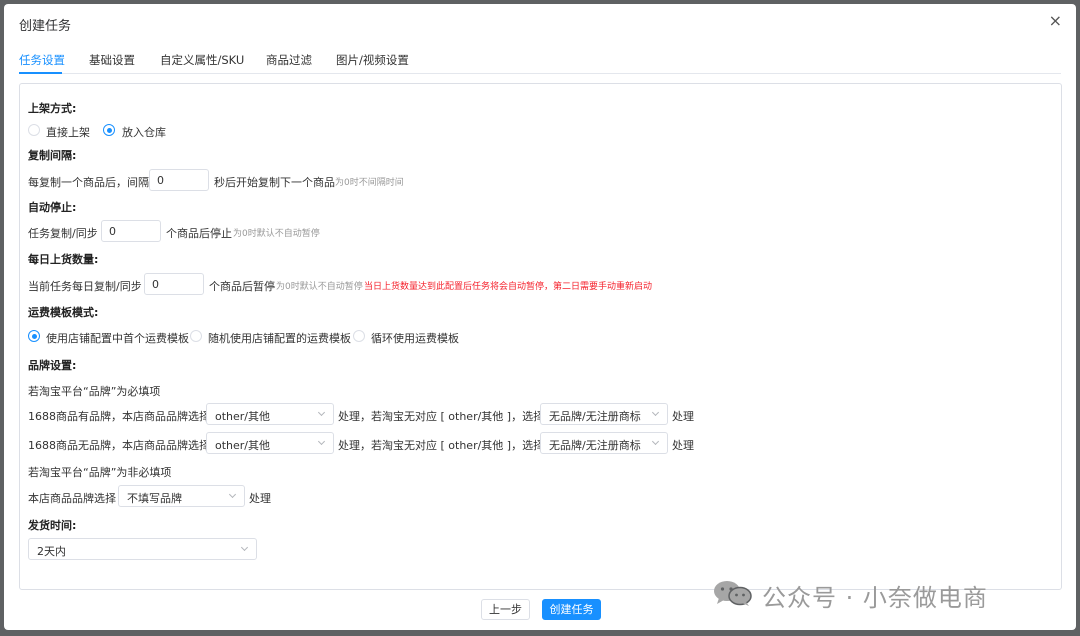 The image size is (1080, 636). Describe the element at coordinates (571, 609) in the screenshot. I see `create-task-button: 创建任务` at that location.